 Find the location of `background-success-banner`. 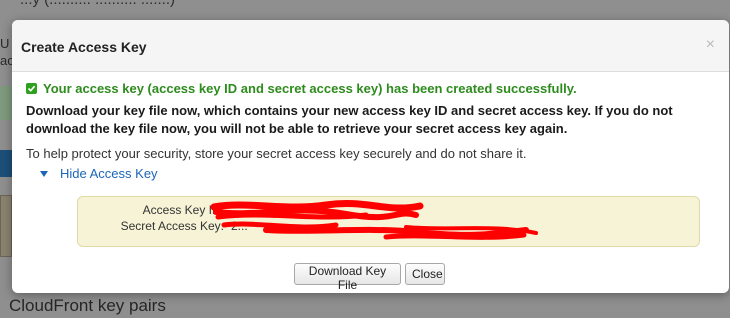

background-success-banner is located at coordinates (6, 103).